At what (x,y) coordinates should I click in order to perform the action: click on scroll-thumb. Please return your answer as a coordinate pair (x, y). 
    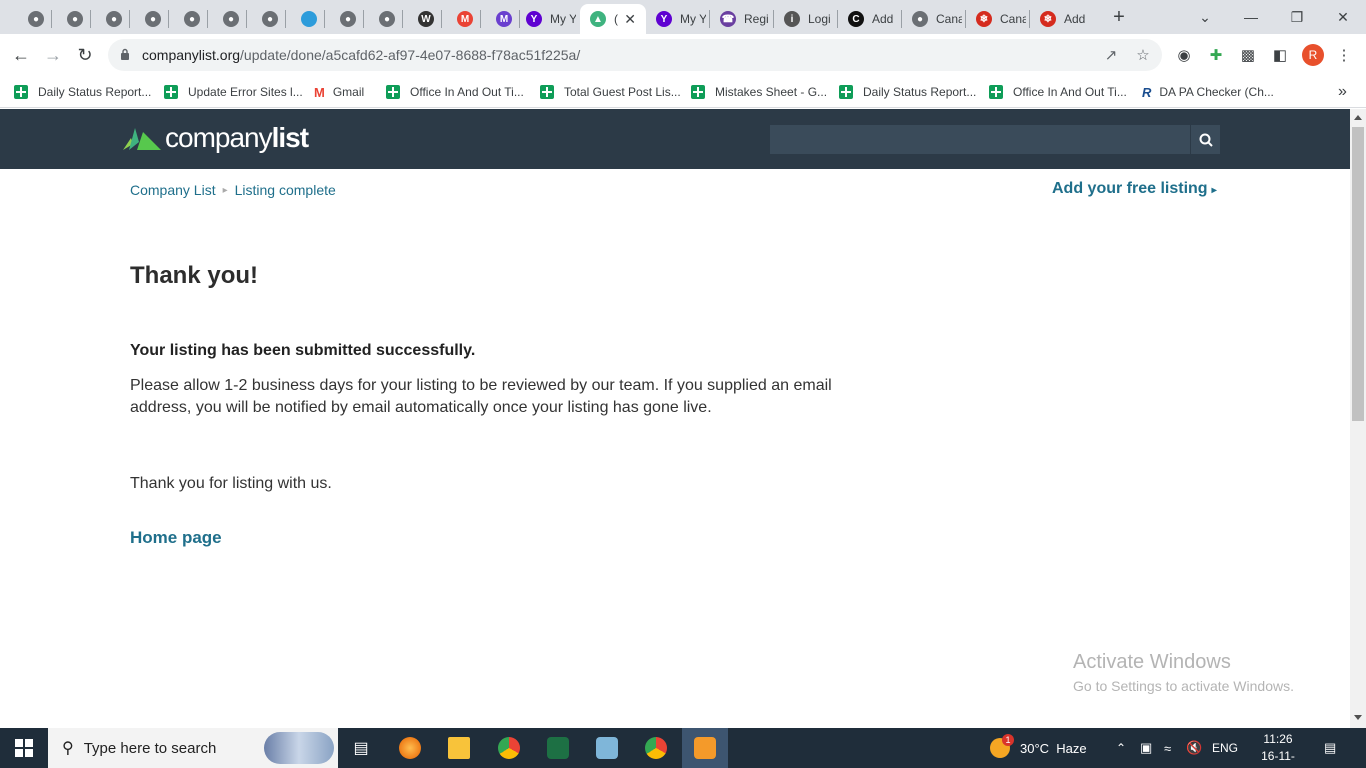
    Looking at the image, I should click on (1358, 274).